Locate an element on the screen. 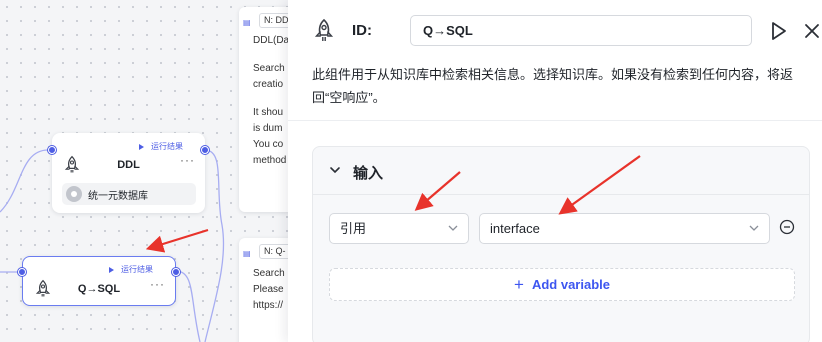 Image resolution: width=822 pixels, height=342 pixels. add-variable-button: + Add variable is located at coordinates (562, 284).